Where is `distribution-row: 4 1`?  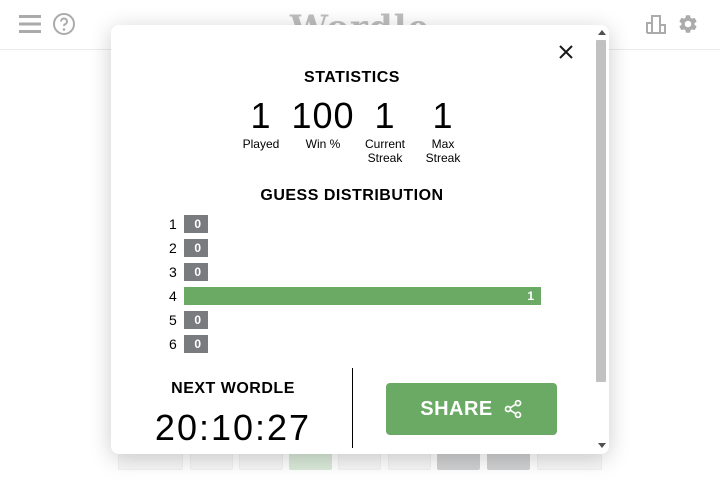 distribution-row: 4 1 is located at coordinates (359, 296).